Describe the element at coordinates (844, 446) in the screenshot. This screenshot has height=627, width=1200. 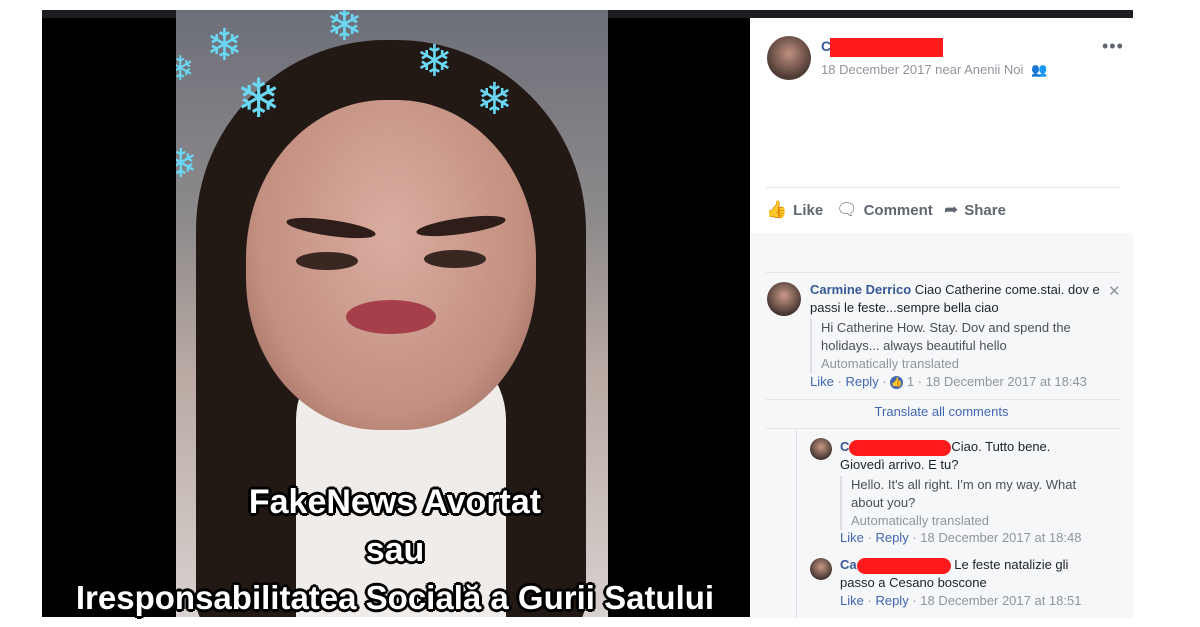
I see `reply-author: C` at that location.